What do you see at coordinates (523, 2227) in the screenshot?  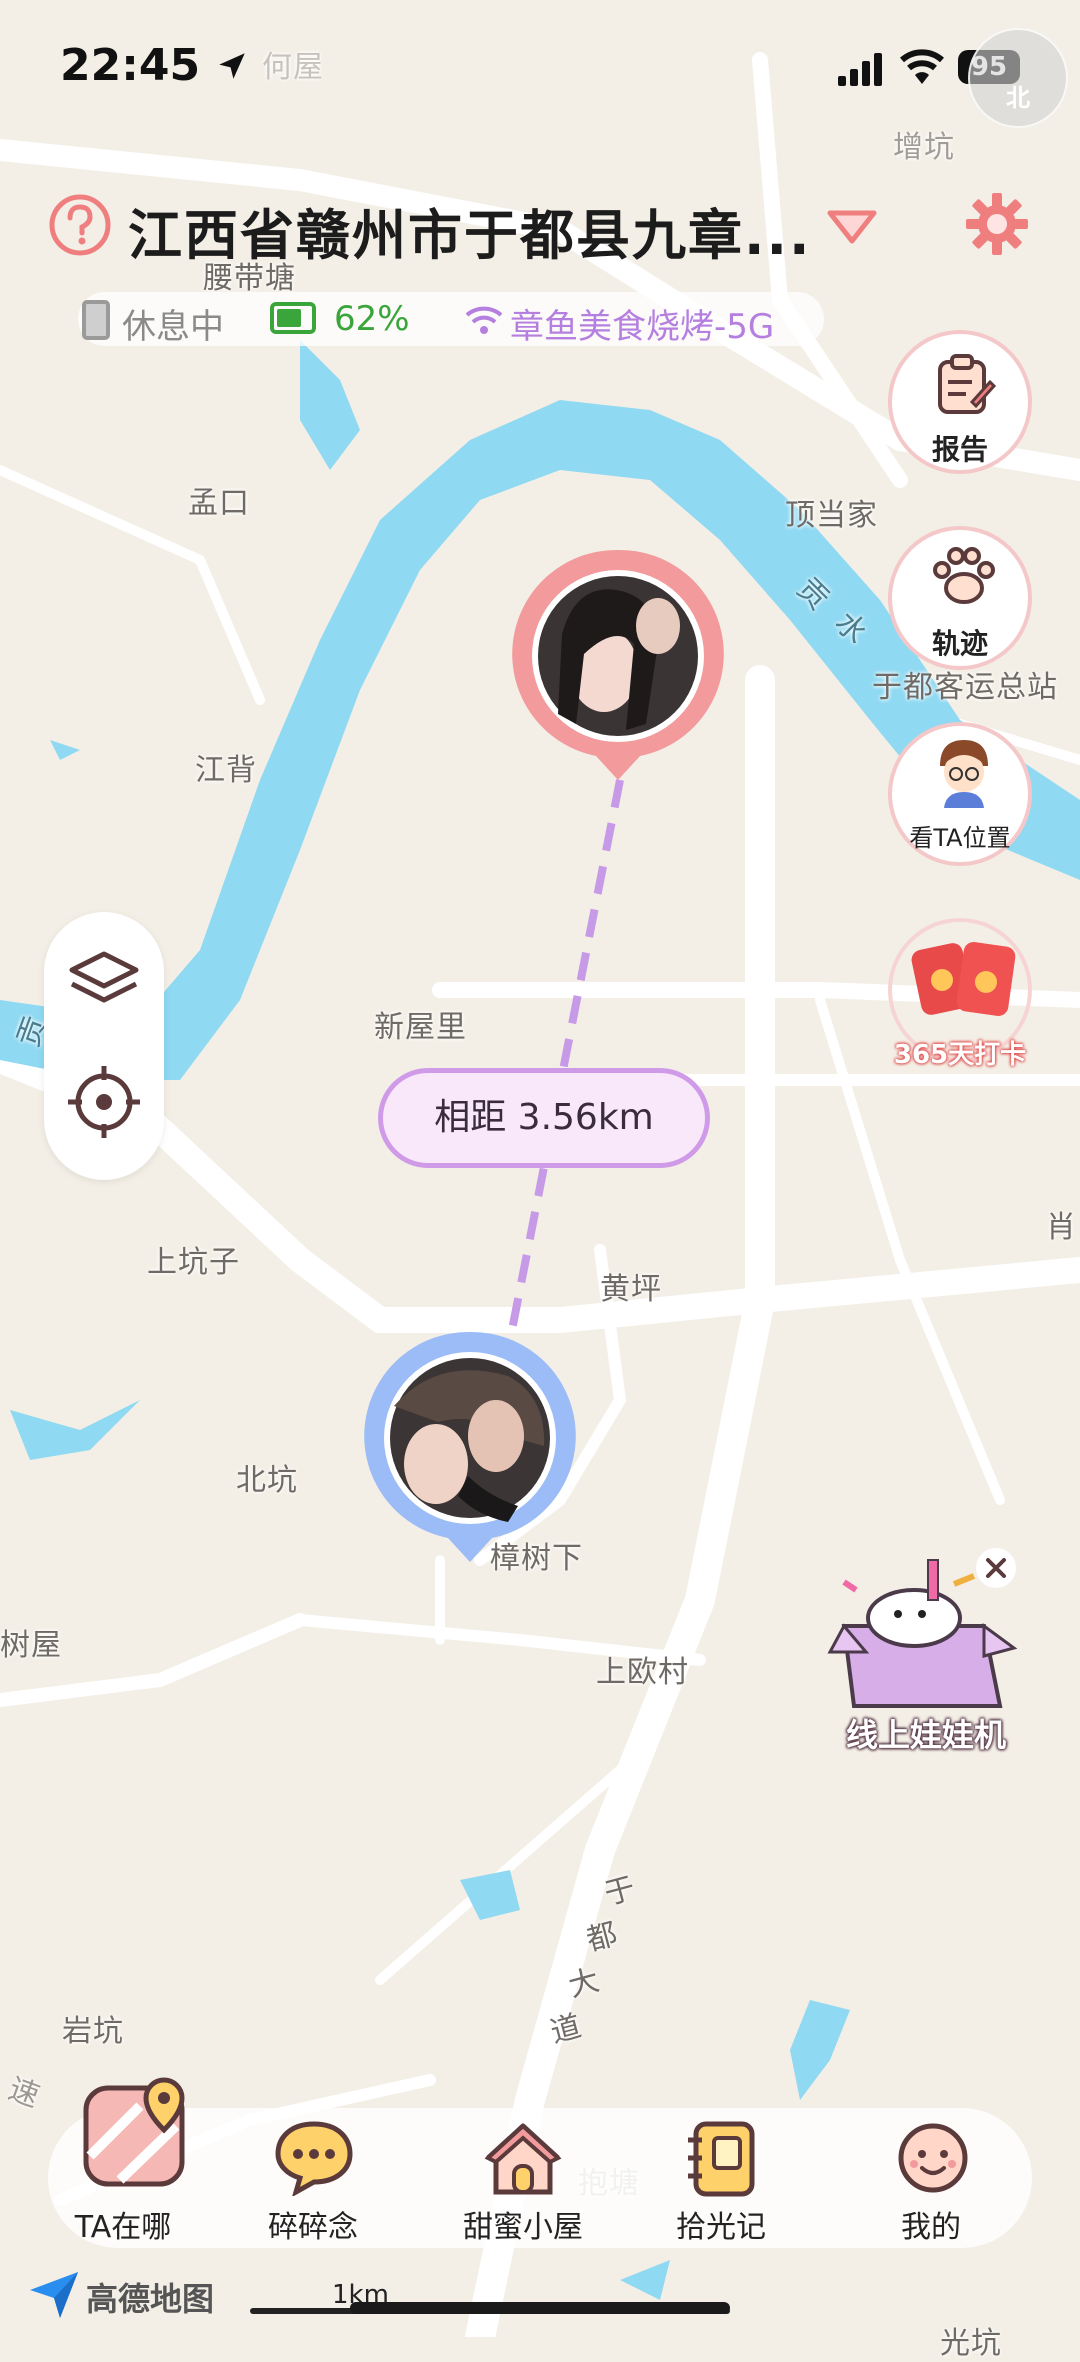 I see `nav-label: 甜蜜小屋` at bounding box center [523, 2227].